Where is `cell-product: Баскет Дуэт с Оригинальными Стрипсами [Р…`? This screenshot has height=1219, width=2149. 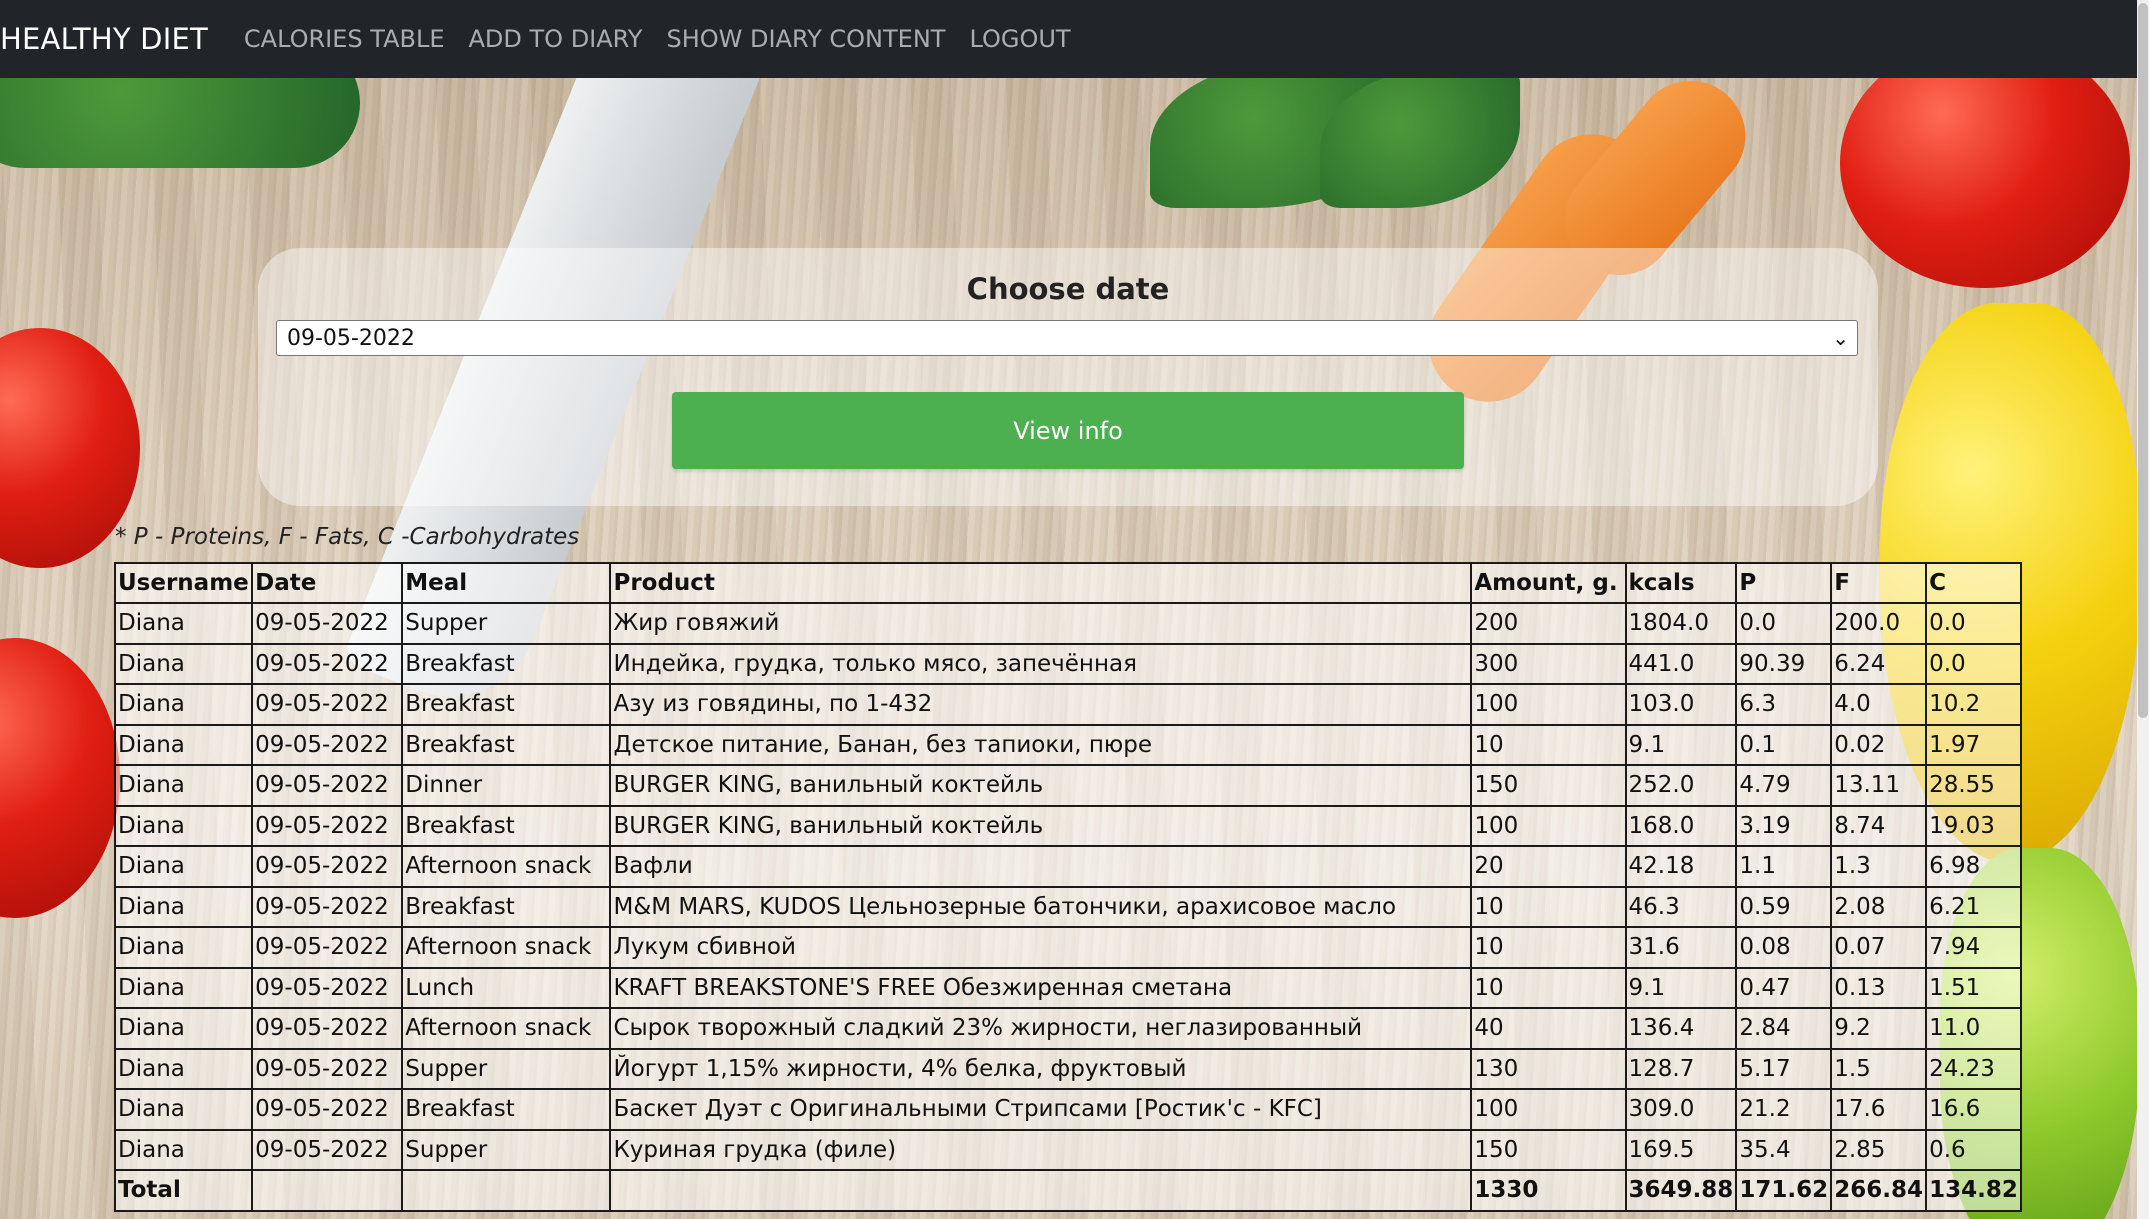
cell-product: Баскет Дуэт с Оригинальными Стрипсами [Р… is located at coordinates (1041, 1109).